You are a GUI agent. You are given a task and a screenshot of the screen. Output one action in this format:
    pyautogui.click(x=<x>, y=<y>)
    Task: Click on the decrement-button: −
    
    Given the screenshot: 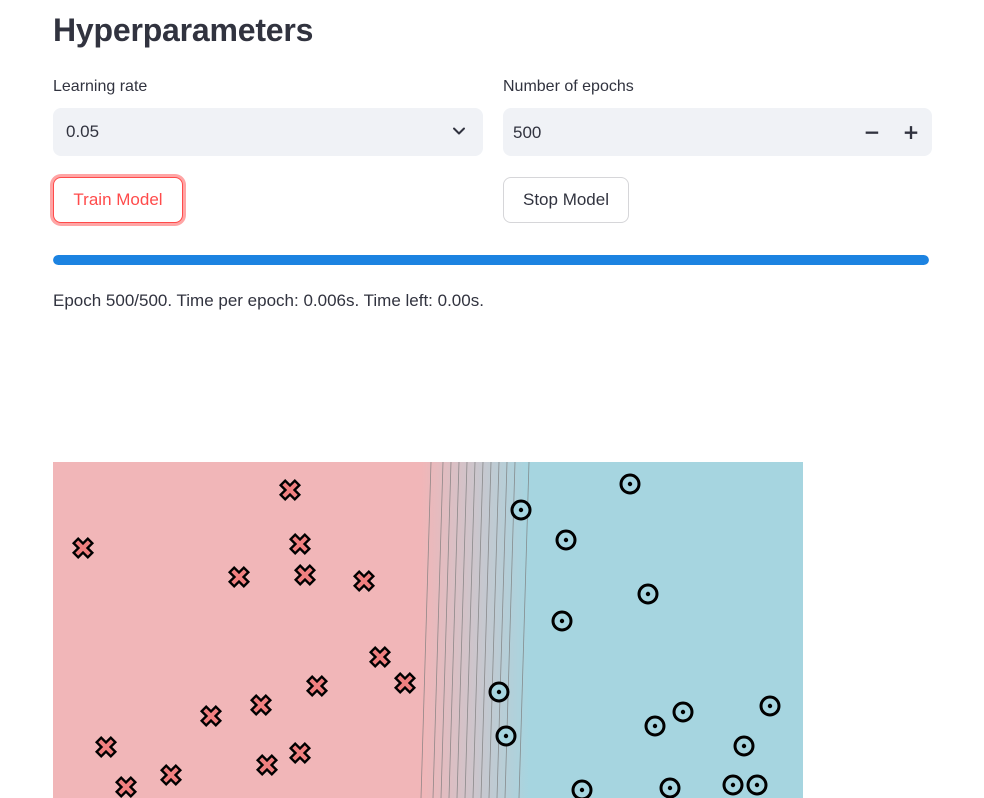 What is the action you would take?
    pyautogui.click(x=872, y=132)
    